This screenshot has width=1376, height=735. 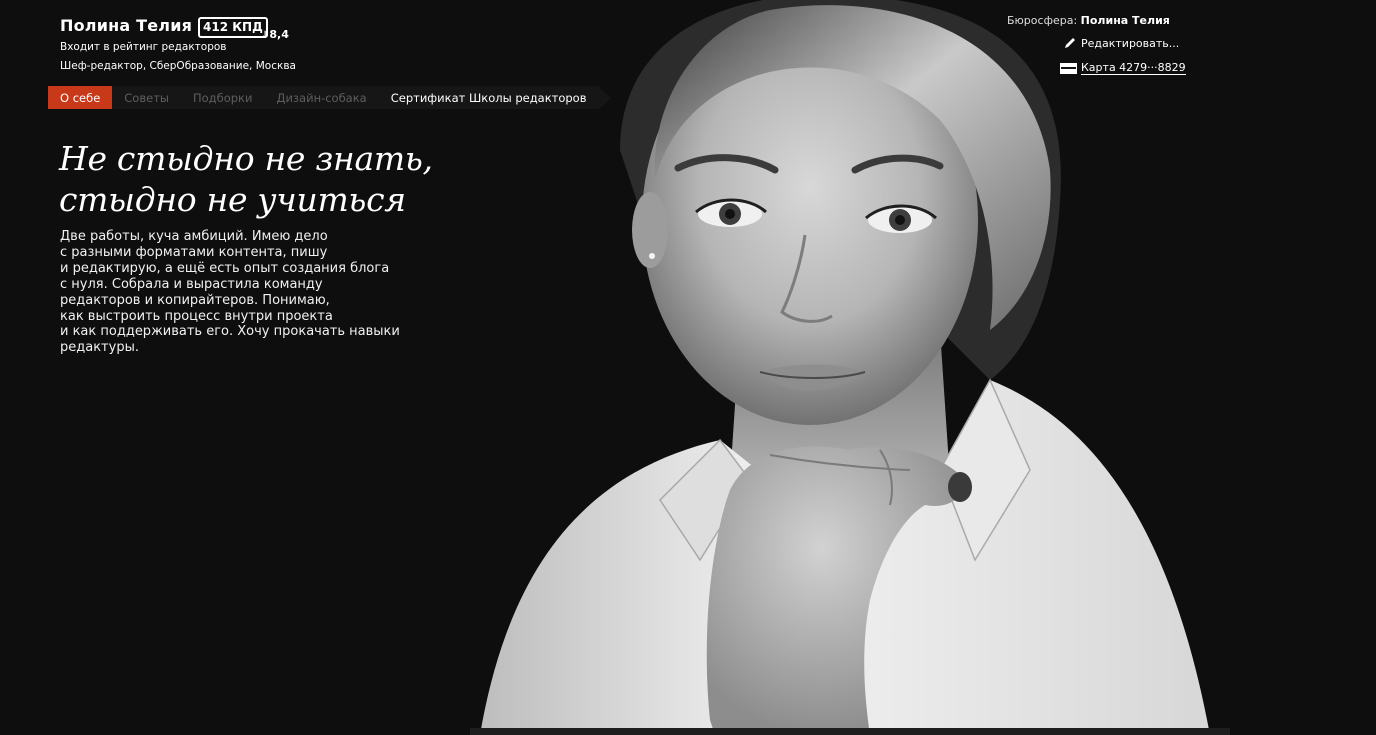 What do you see at coordinates (195, 300) in the screenshot?
I see `bio-line: редакторов и копирайтеров. Понимаю,` at bounding box center [195, 300].